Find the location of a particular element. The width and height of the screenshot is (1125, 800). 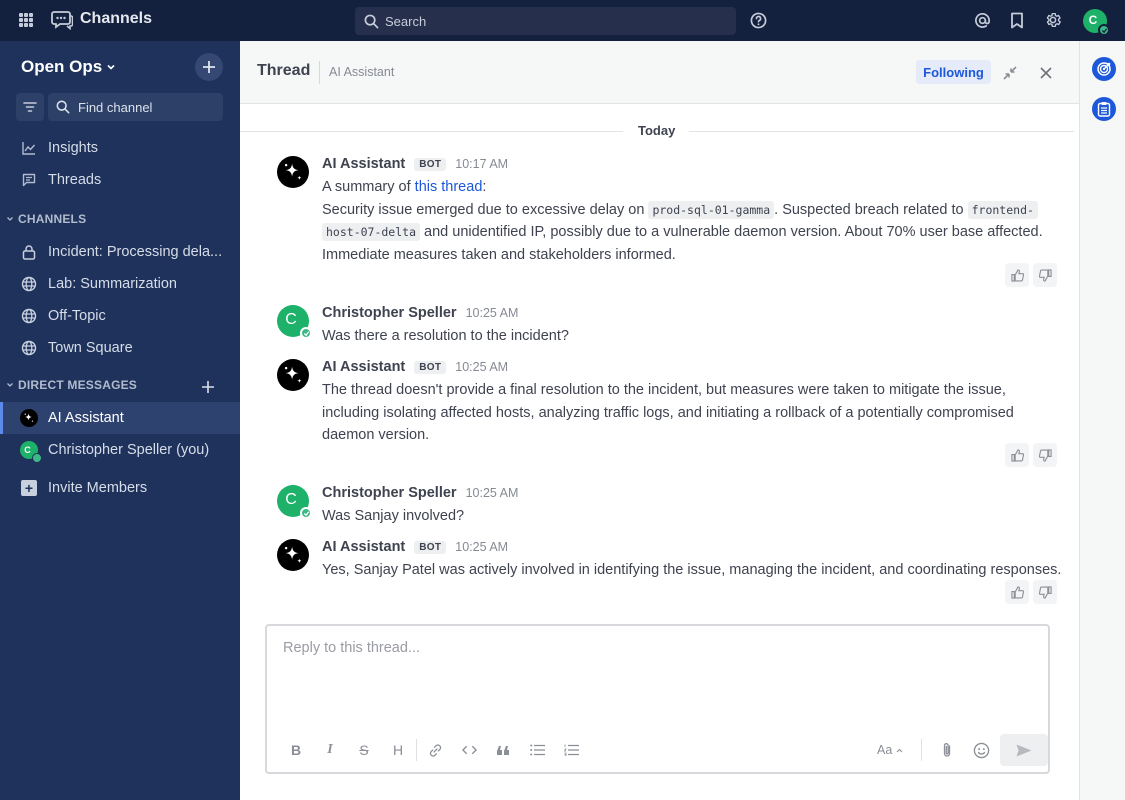

dm-section-header: DIRECT MESSAGES is located at coordinates (71, 385).